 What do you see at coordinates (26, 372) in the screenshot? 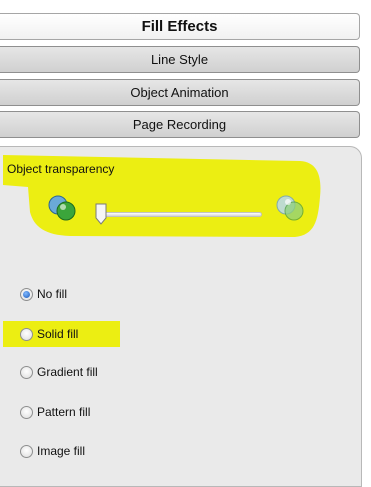
I see `gradient-fill-radio` at bounding box center [26, 372].